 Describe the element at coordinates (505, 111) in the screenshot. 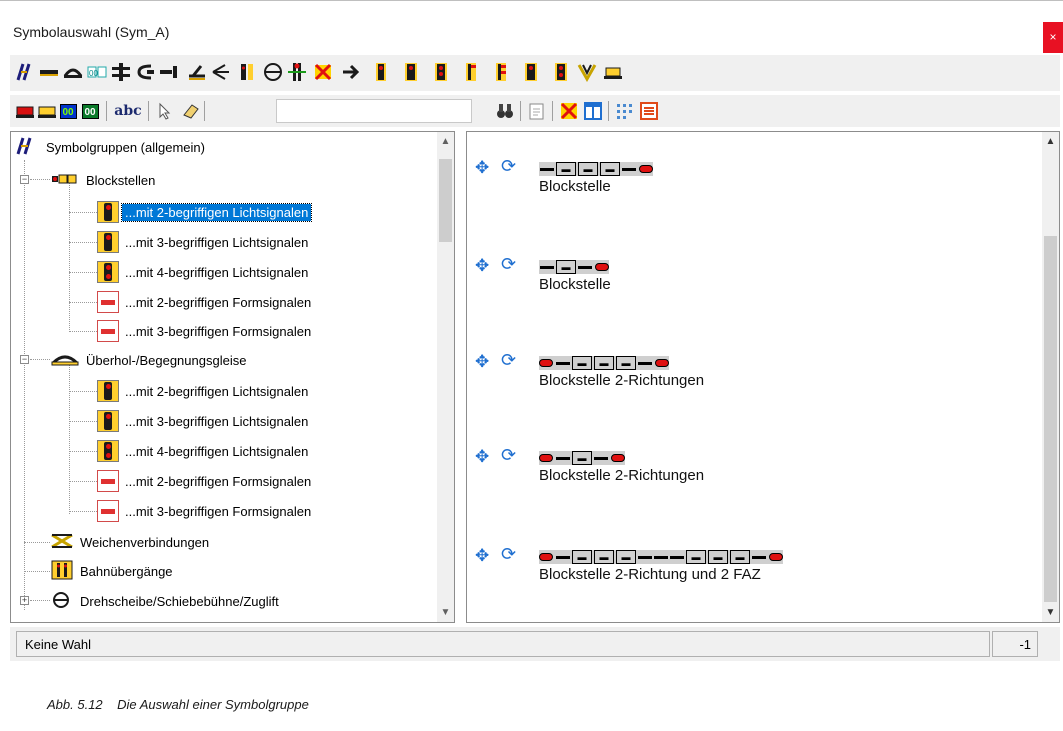

I see `binoculars-icon` at that location.